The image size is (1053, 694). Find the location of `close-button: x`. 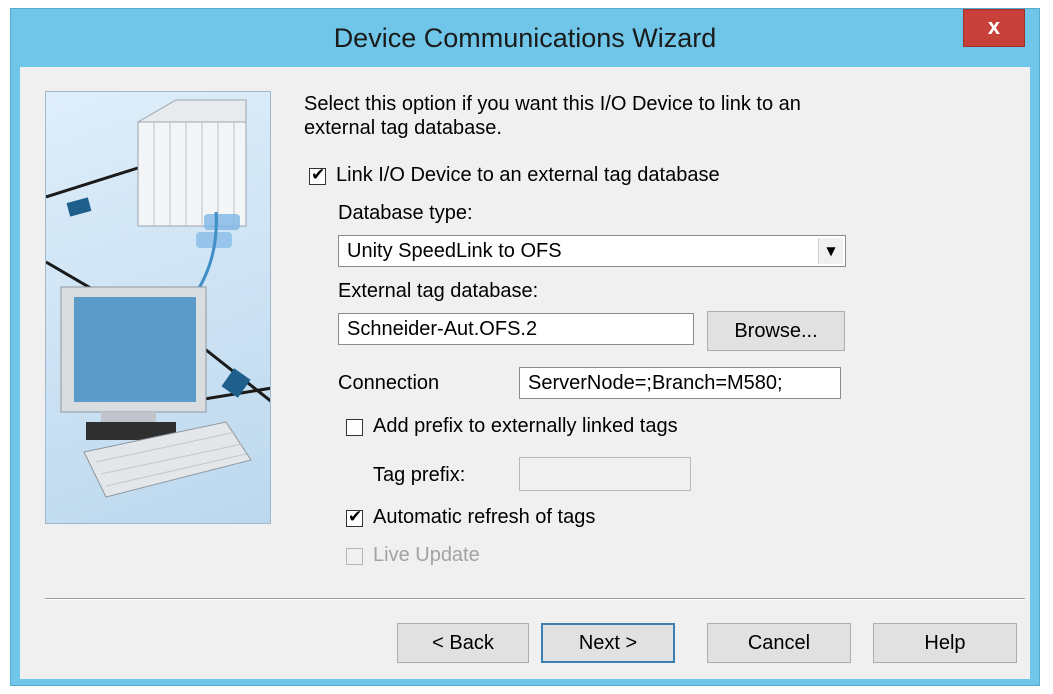

close-button: x is located at coordinates (994, 28).